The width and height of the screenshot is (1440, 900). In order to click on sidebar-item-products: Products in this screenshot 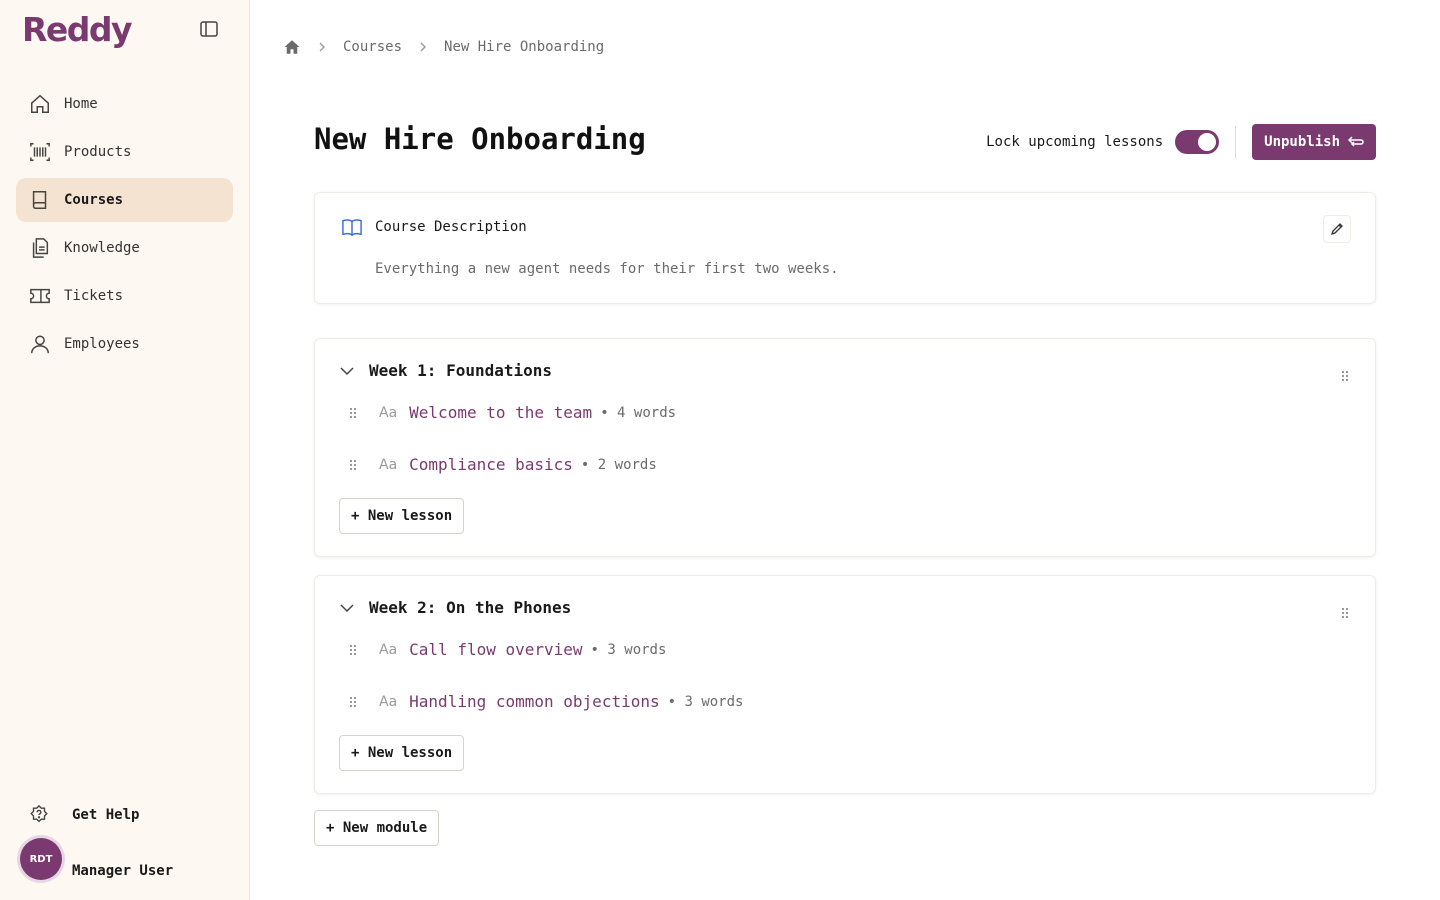, I will do `click(124, 152)`.